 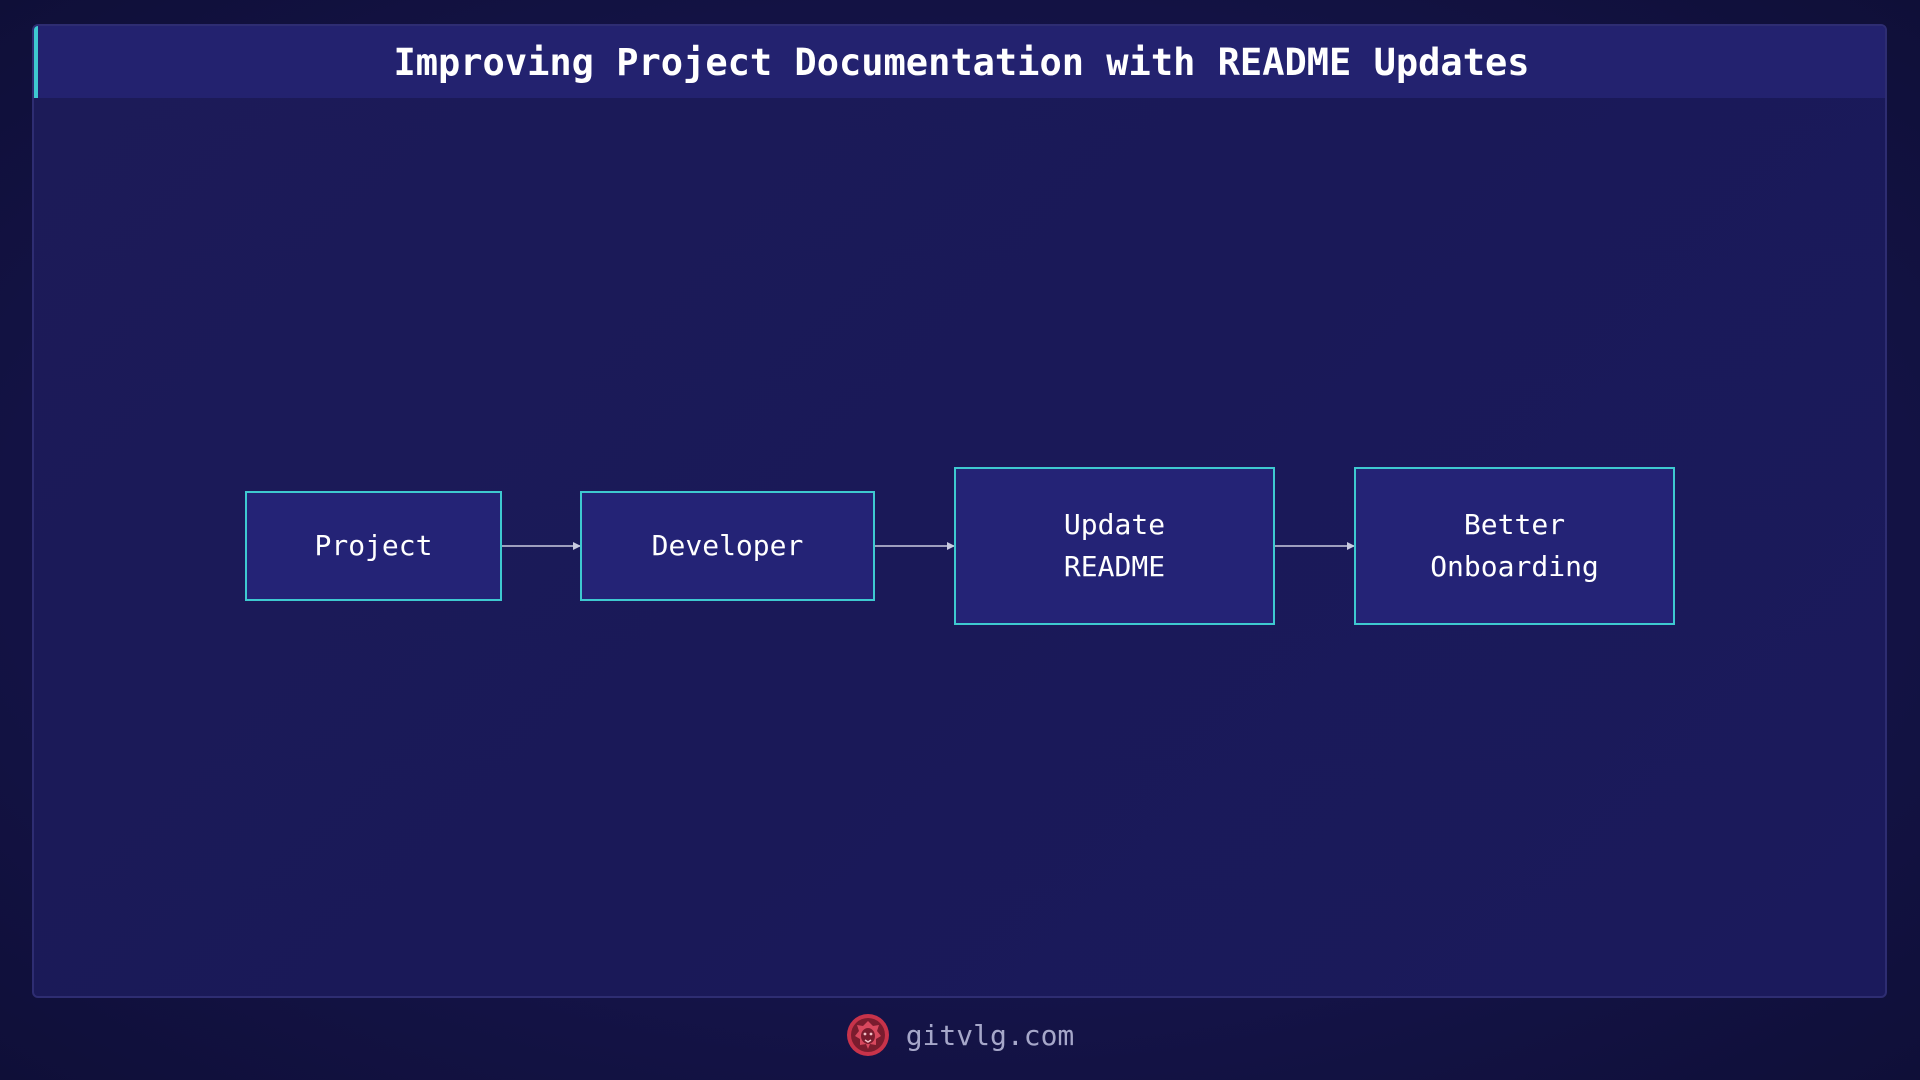 What do you see at coordinates (867, 1035) in the screenshot?
I see `lion-head-icon` at bounding box center [867, 1035].